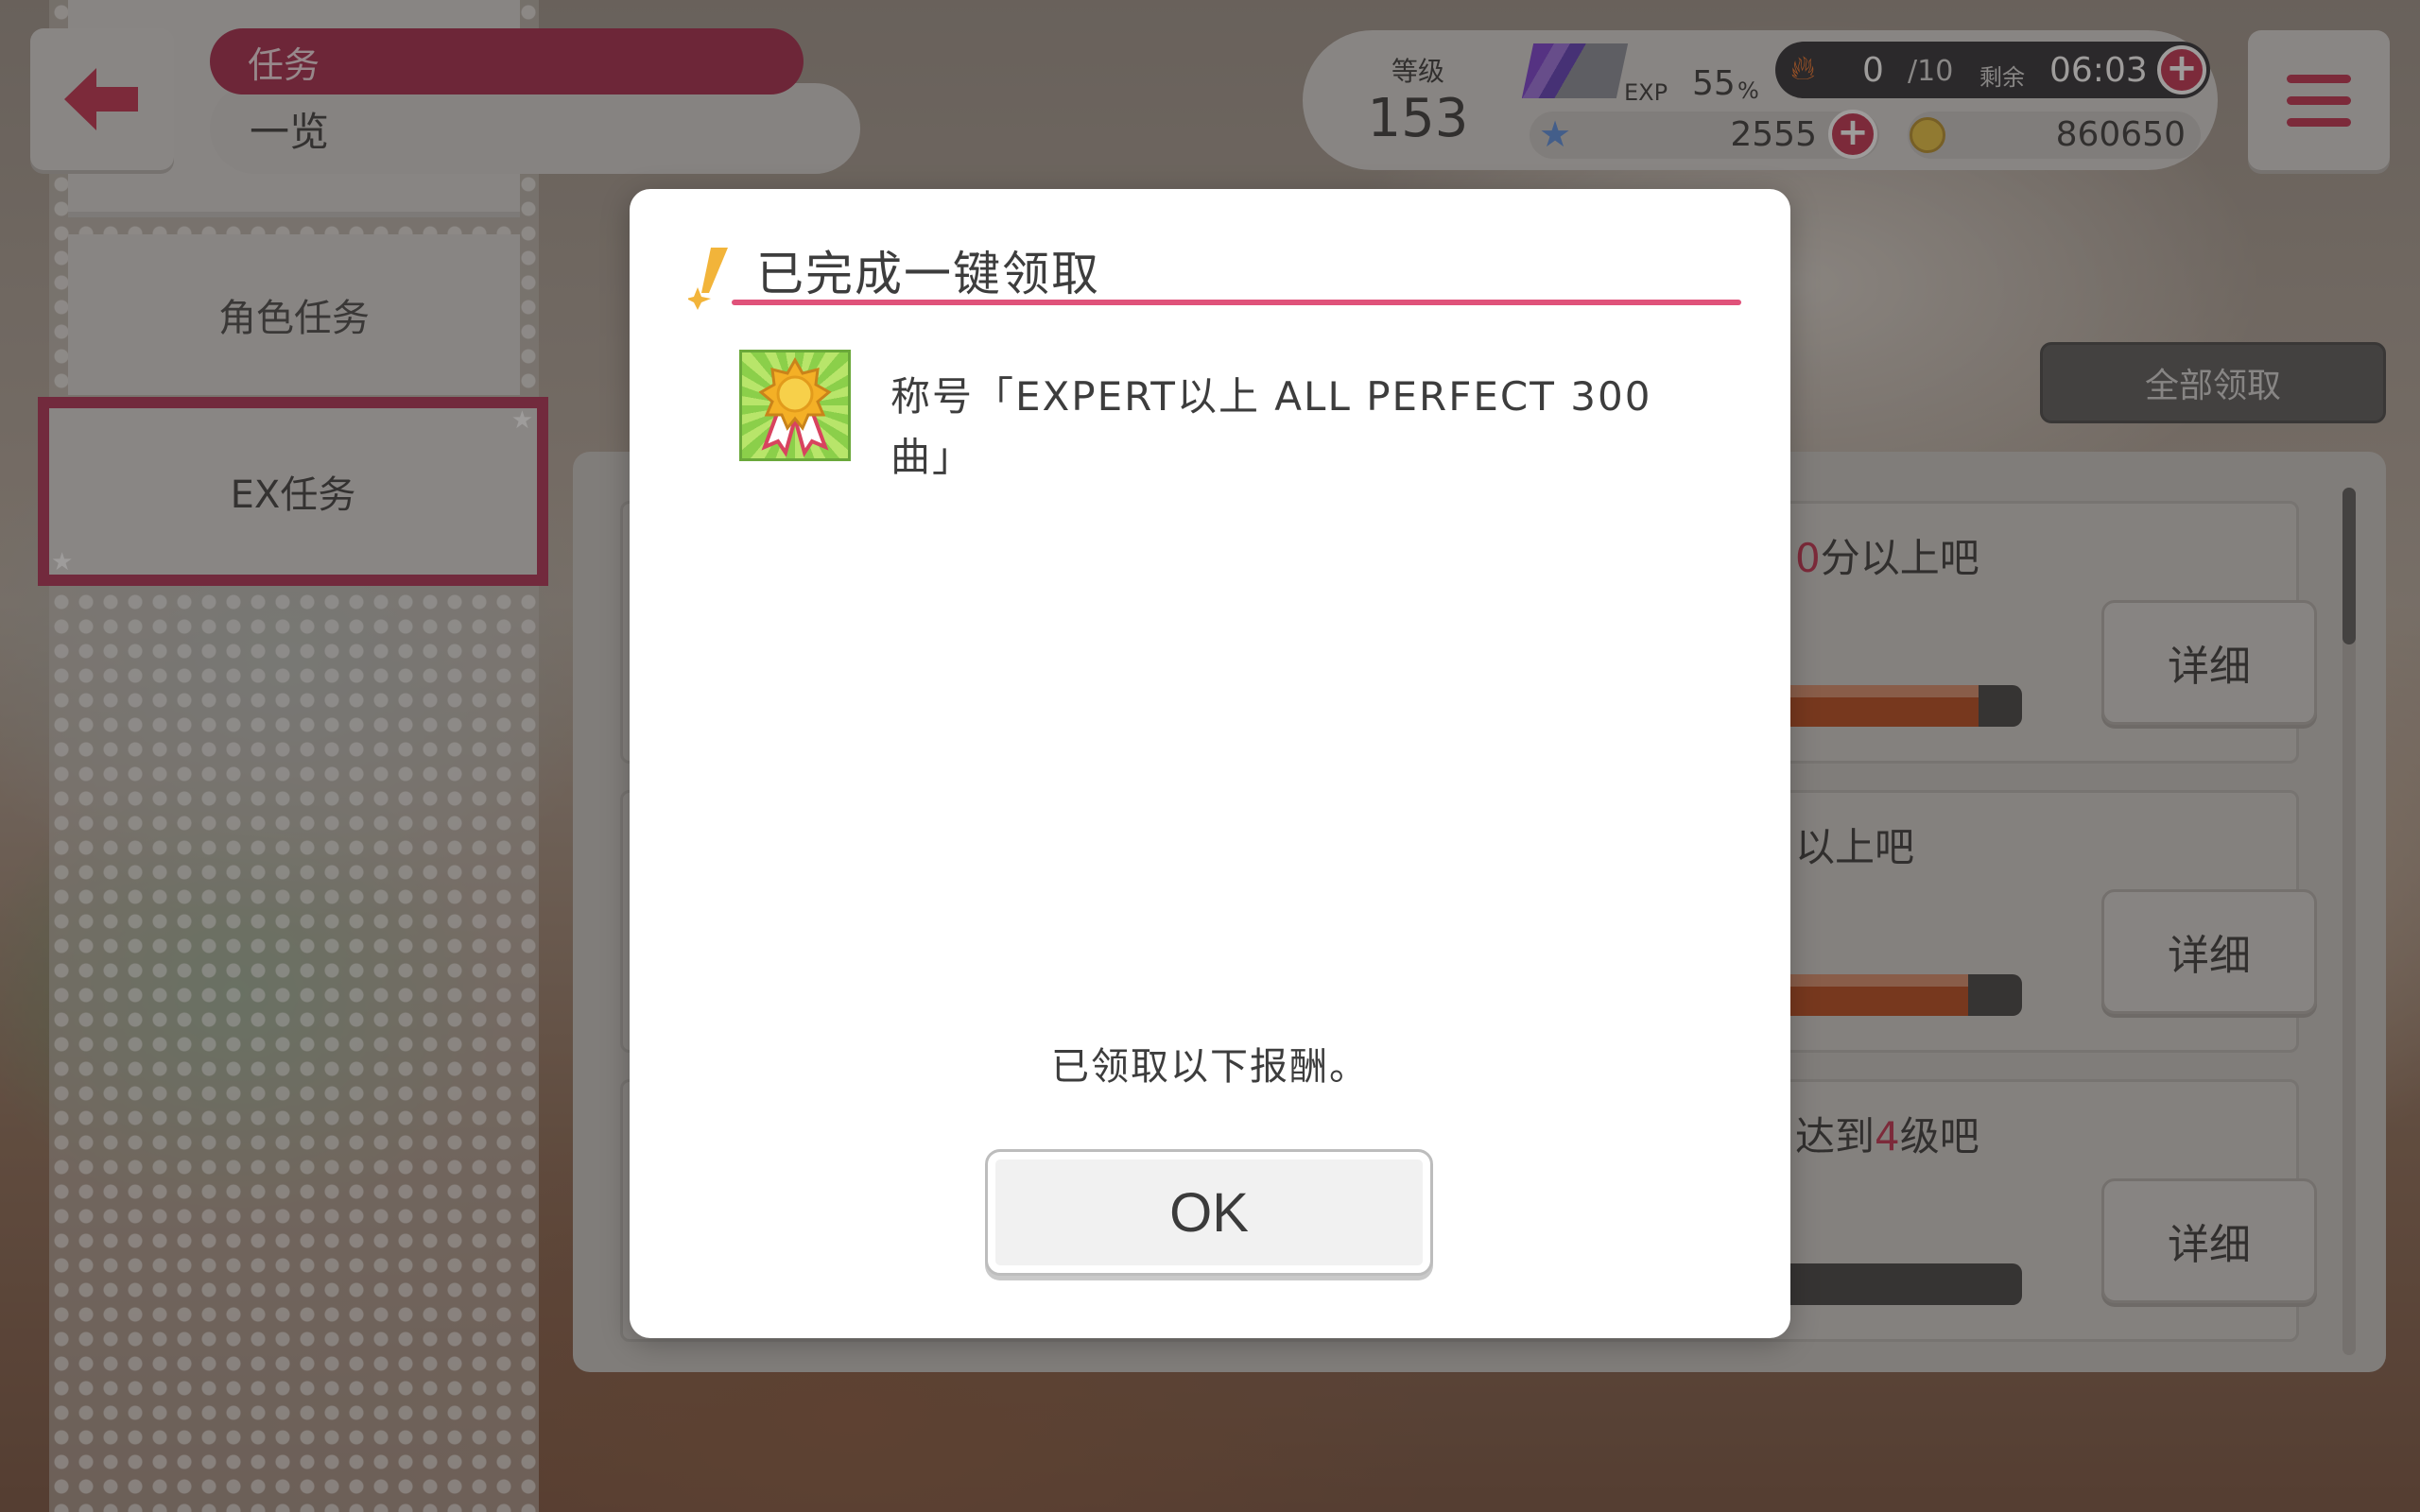  I want to click on ok-button-label: OK, so click(1209, 1212).